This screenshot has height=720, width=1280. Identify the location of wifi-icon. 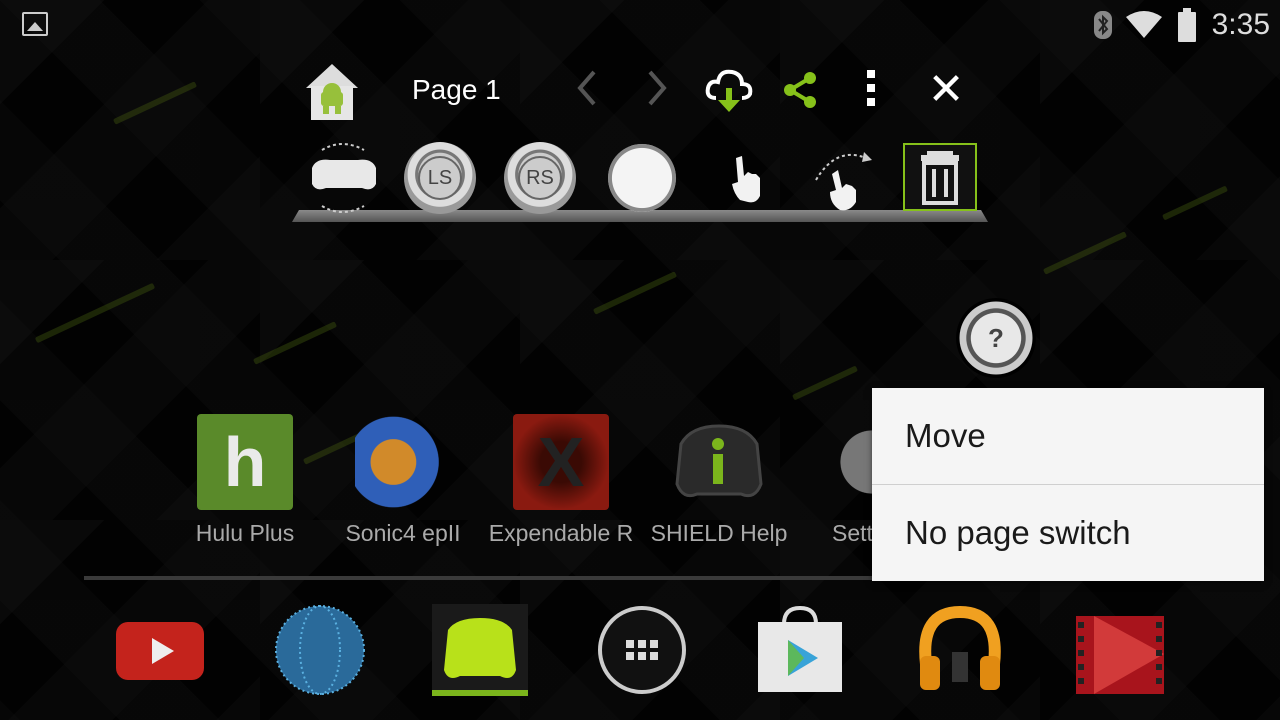
(1143, 25).